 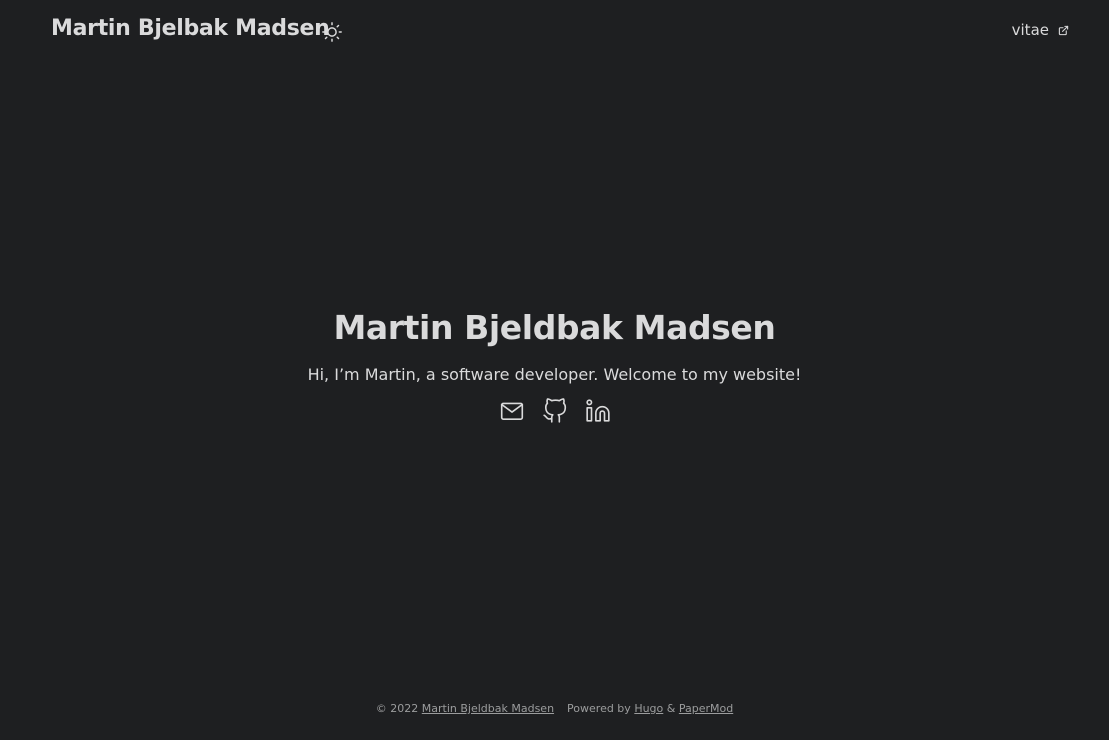 I want to click on linkedin-icon, so click(x=598, y=411).